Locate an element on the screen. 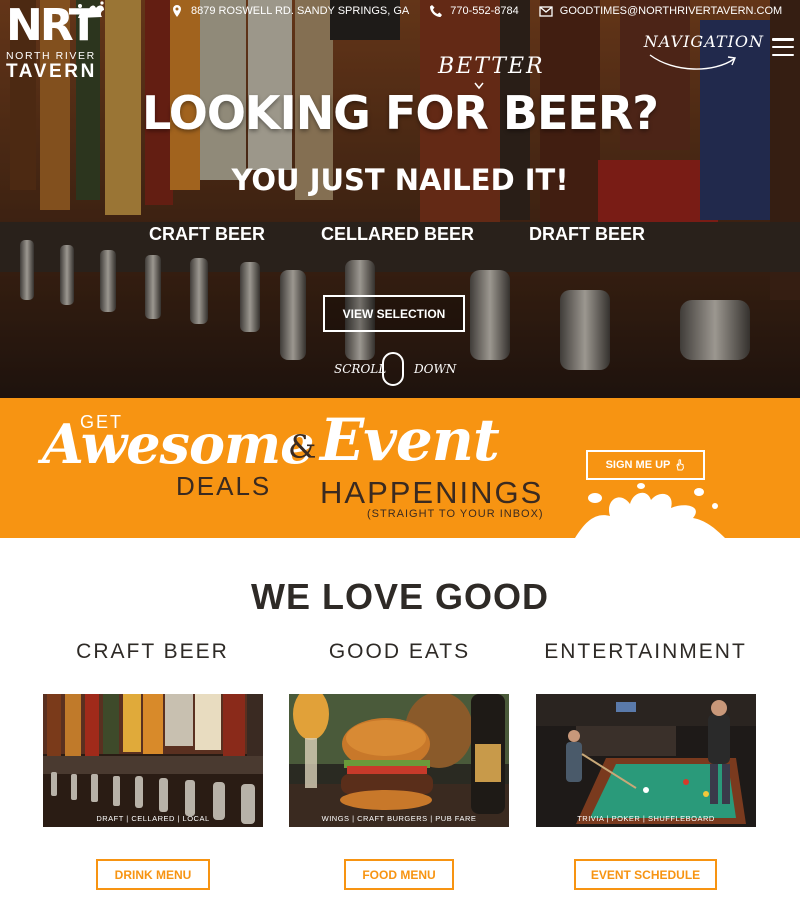  down-label: DOWN is located at coordinates (435, 369).